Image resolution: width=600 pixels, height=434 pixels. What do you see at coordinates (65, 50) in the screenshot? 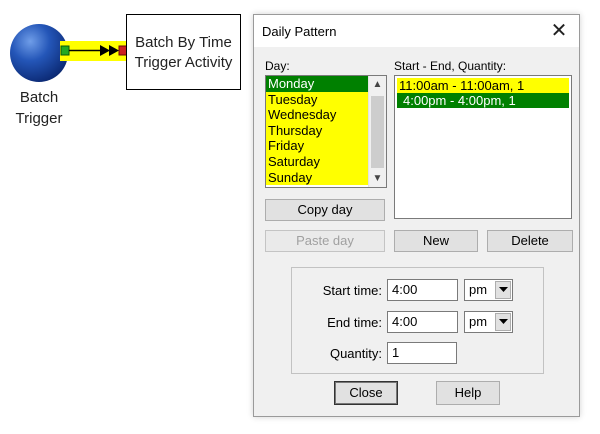
I see `connector-start-port` at bounding box center [65, 50].